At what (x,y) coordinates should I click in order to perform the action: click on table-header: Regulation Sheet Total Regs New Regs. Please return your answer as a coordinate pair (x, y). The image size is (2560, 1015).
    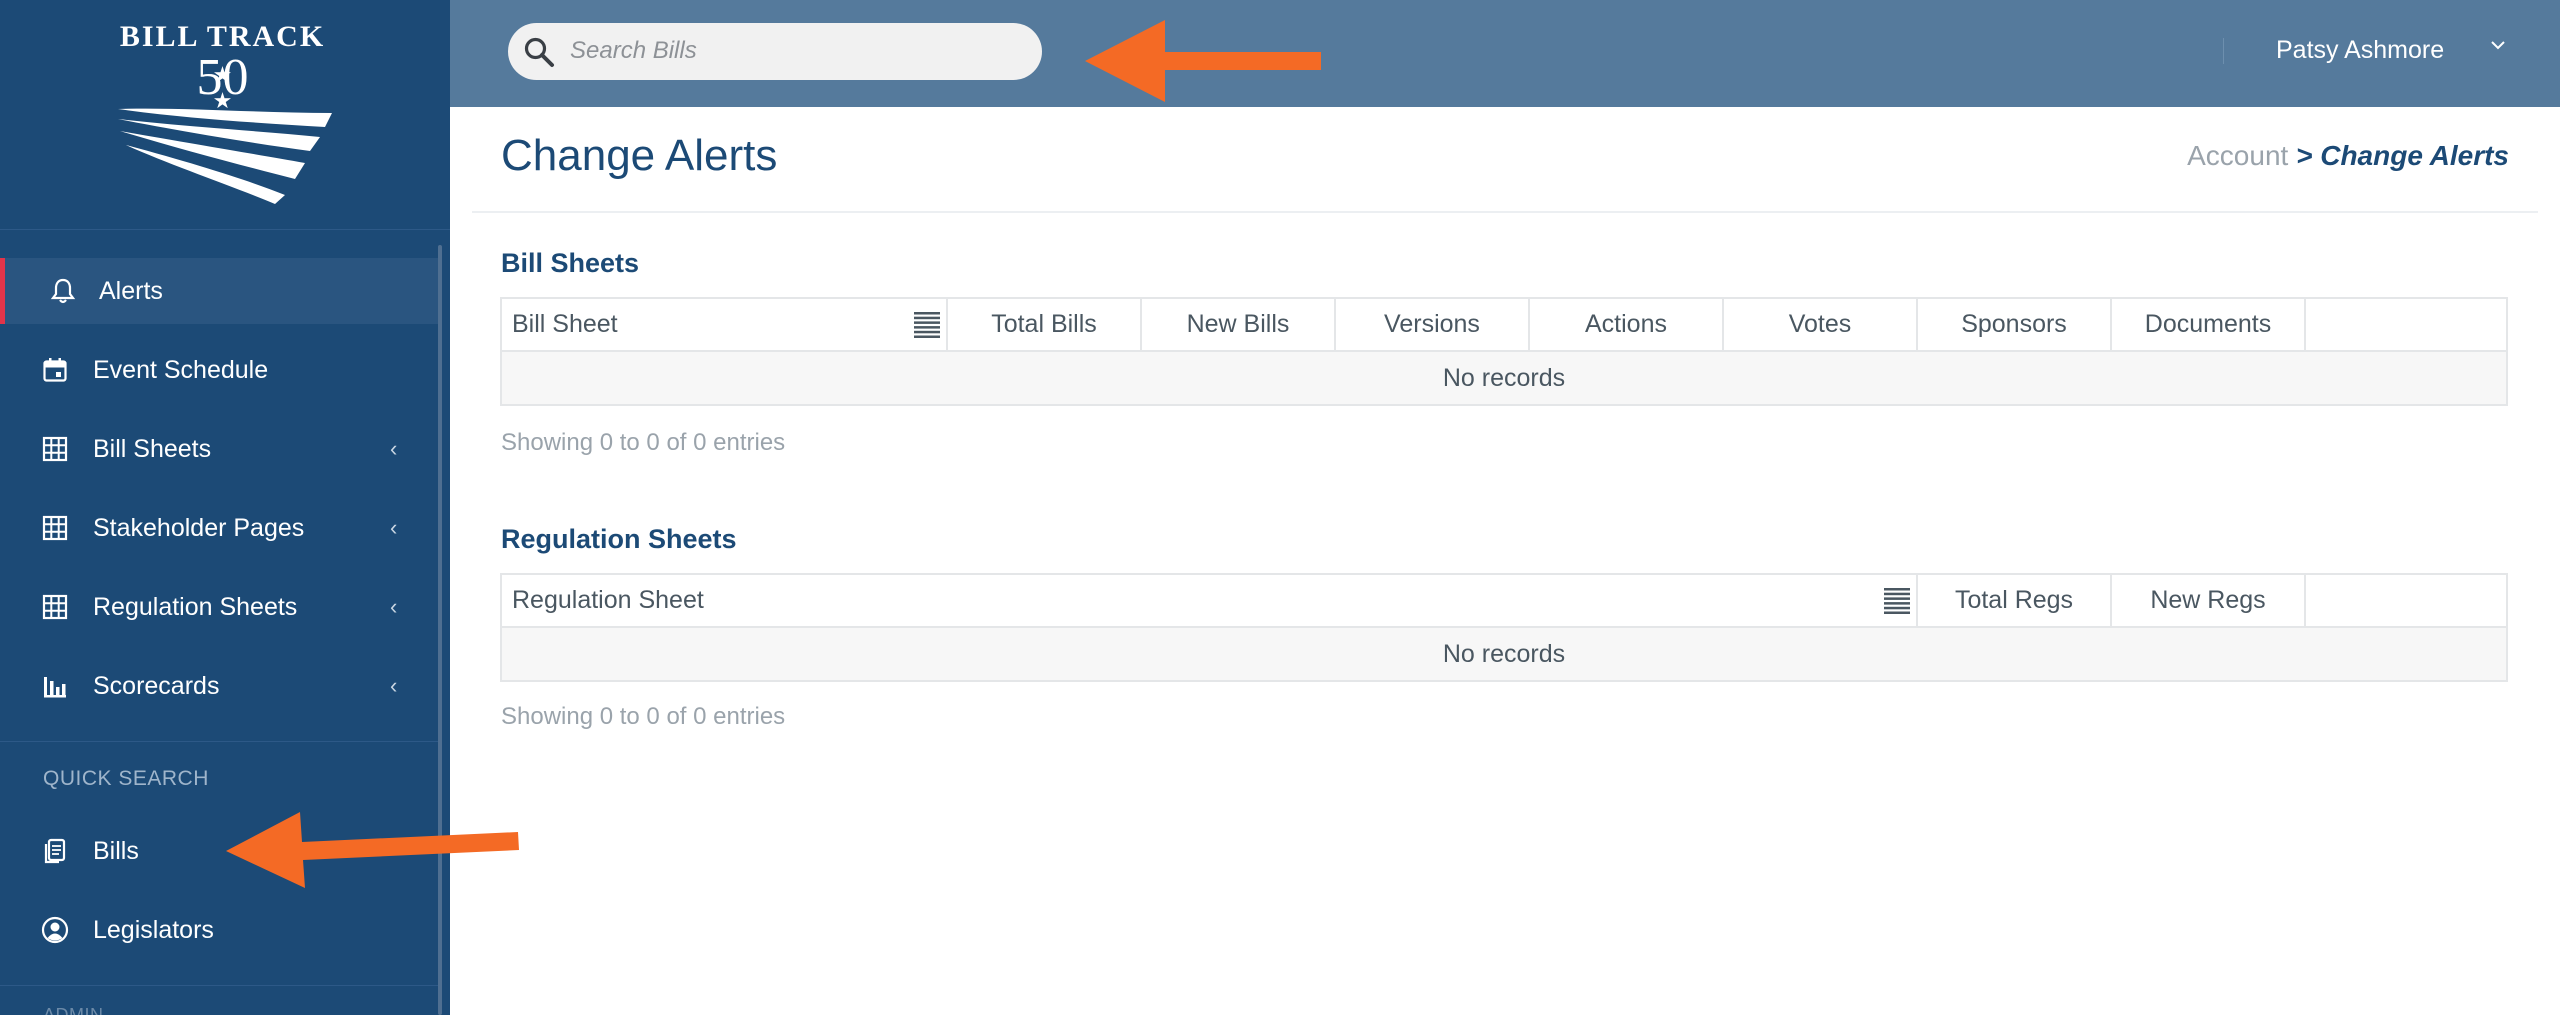
    Looking at the image, I should click on (1504, 601).